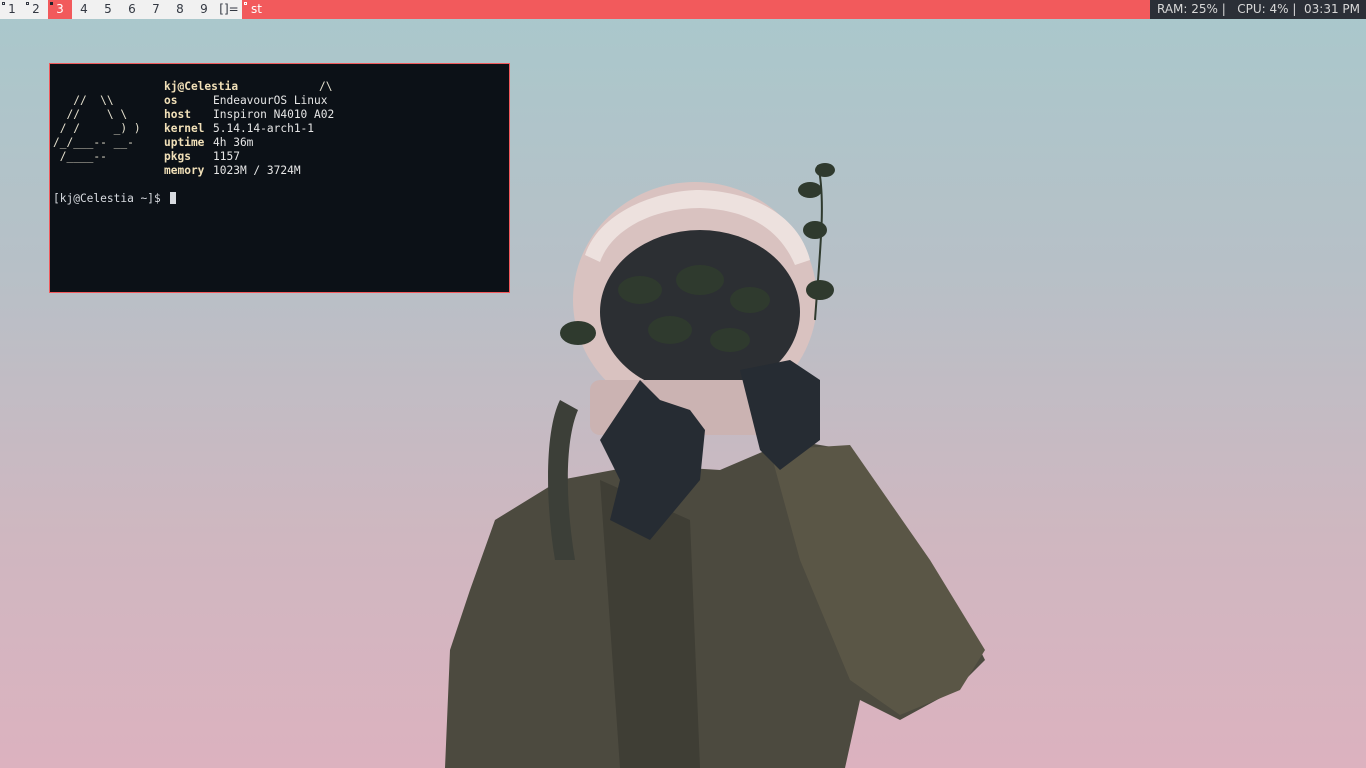 The height and width of the screenshot is (768, 1366). I want to click on arch-glyph: /\, so click(326, 86).